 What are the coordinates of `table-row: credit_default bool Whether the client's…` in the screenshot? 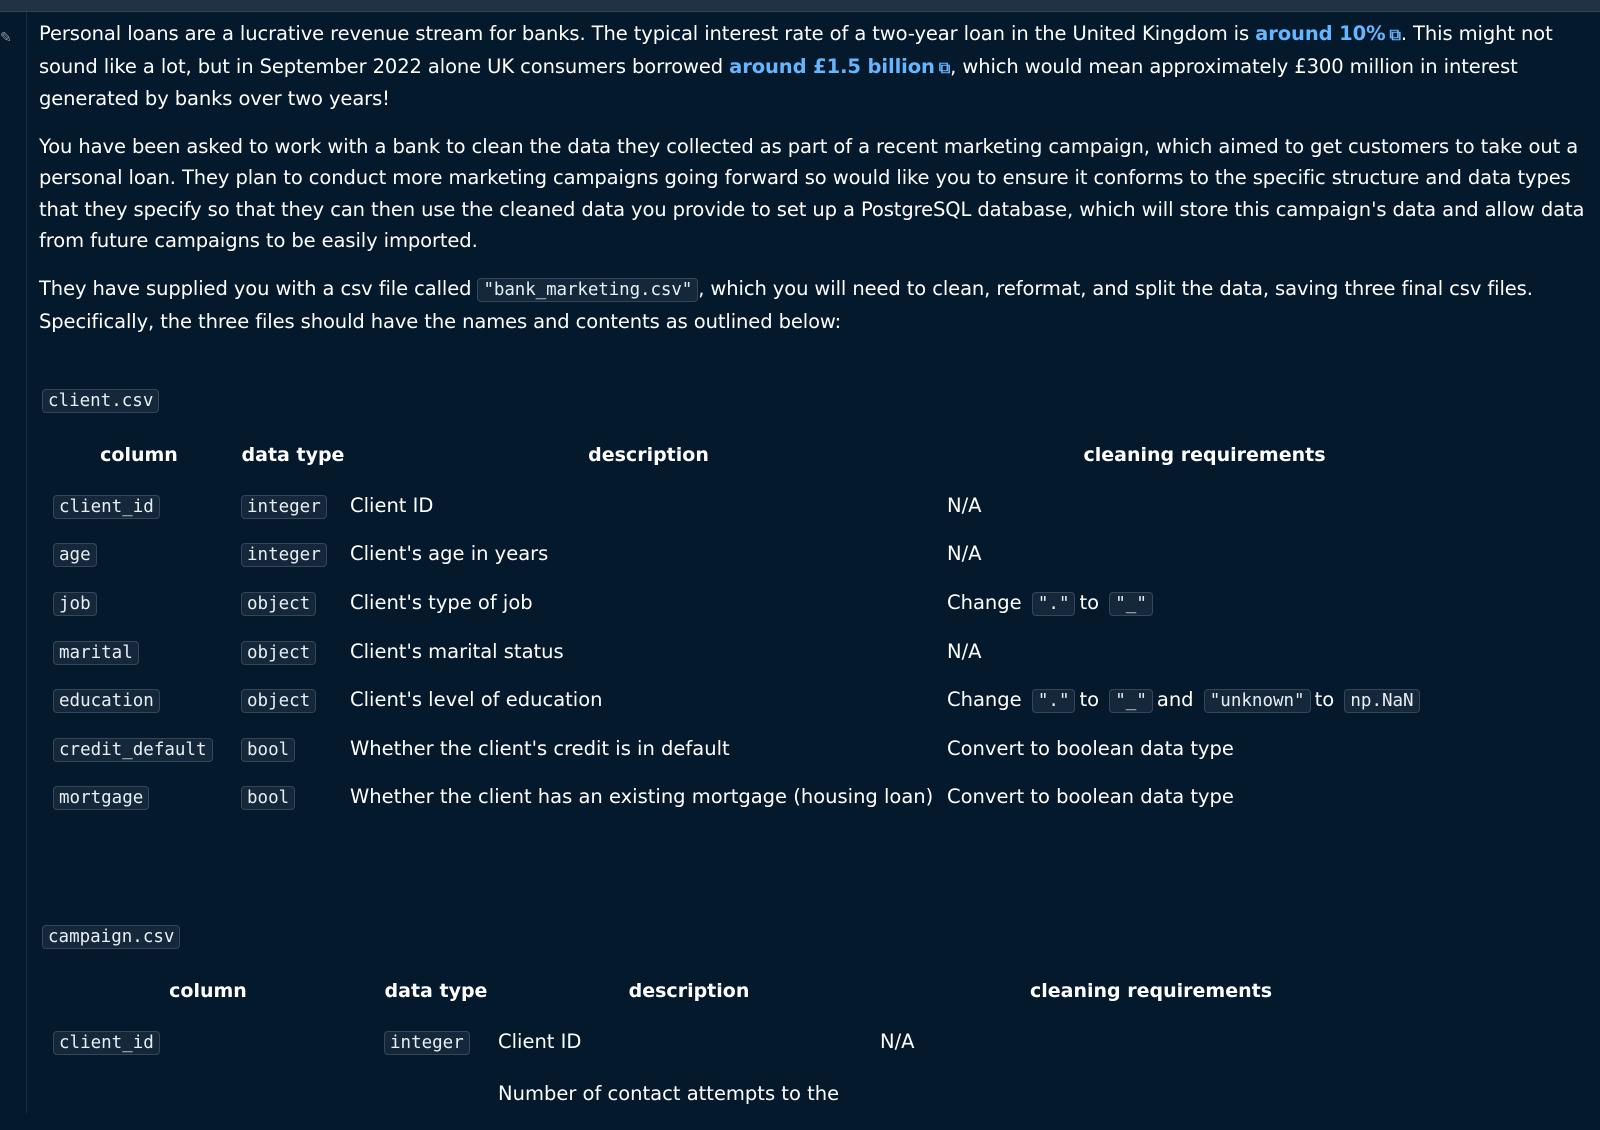 It's located at (752, 748).